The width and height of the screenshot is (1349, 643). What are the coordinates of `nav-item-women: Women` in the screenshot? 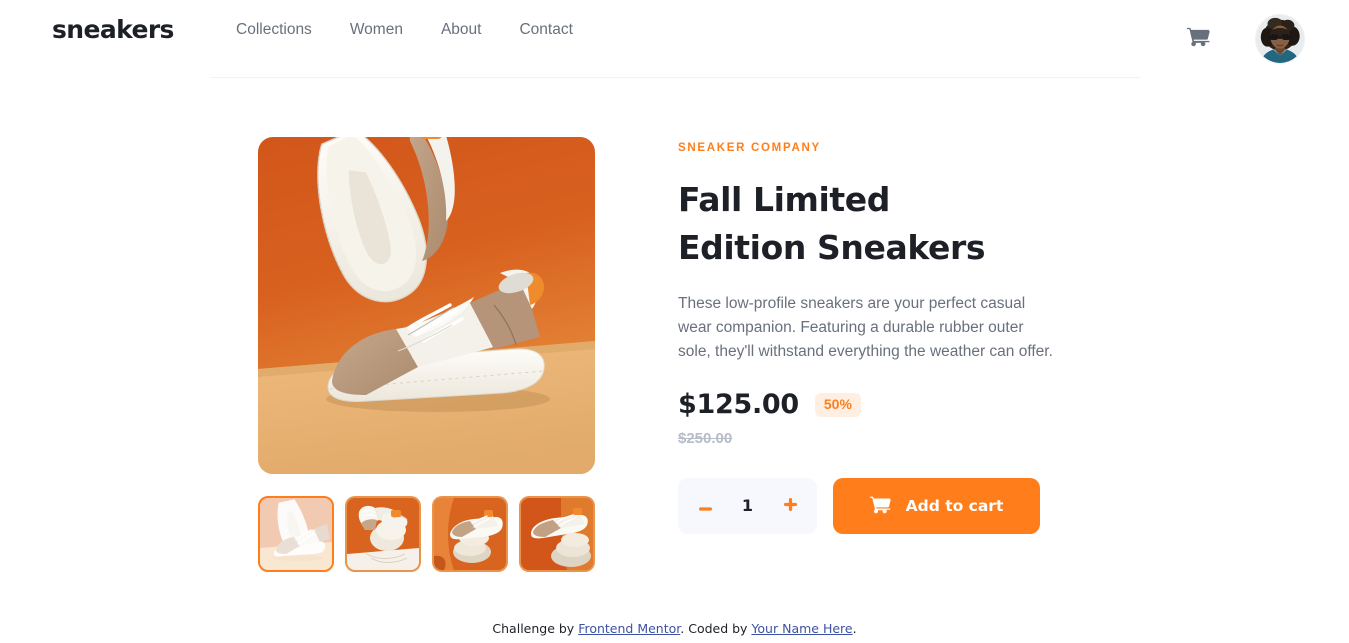 It's located at (376, 31).